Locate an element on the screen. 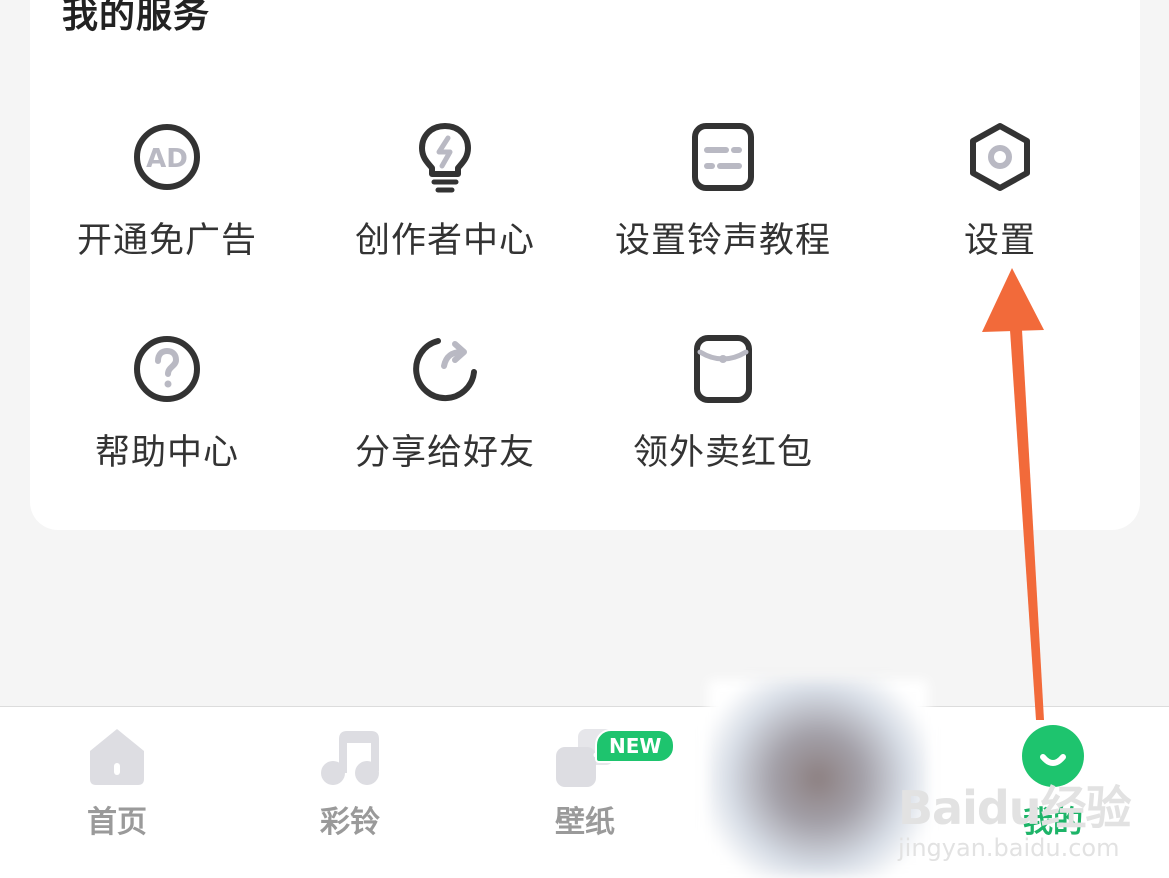 The width and height of the screenshot is (1169, 878). share-icon is located at coordinates (445, 370).